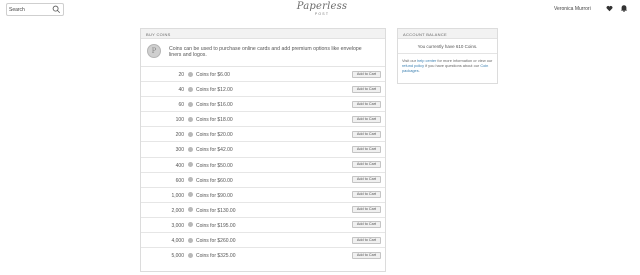 Image resolution: width=640 pixels, height=275 pixels. What do you see at coordinates (29, 10) in the screenshot?
I see `search-input` at bounding box center [29, 10].